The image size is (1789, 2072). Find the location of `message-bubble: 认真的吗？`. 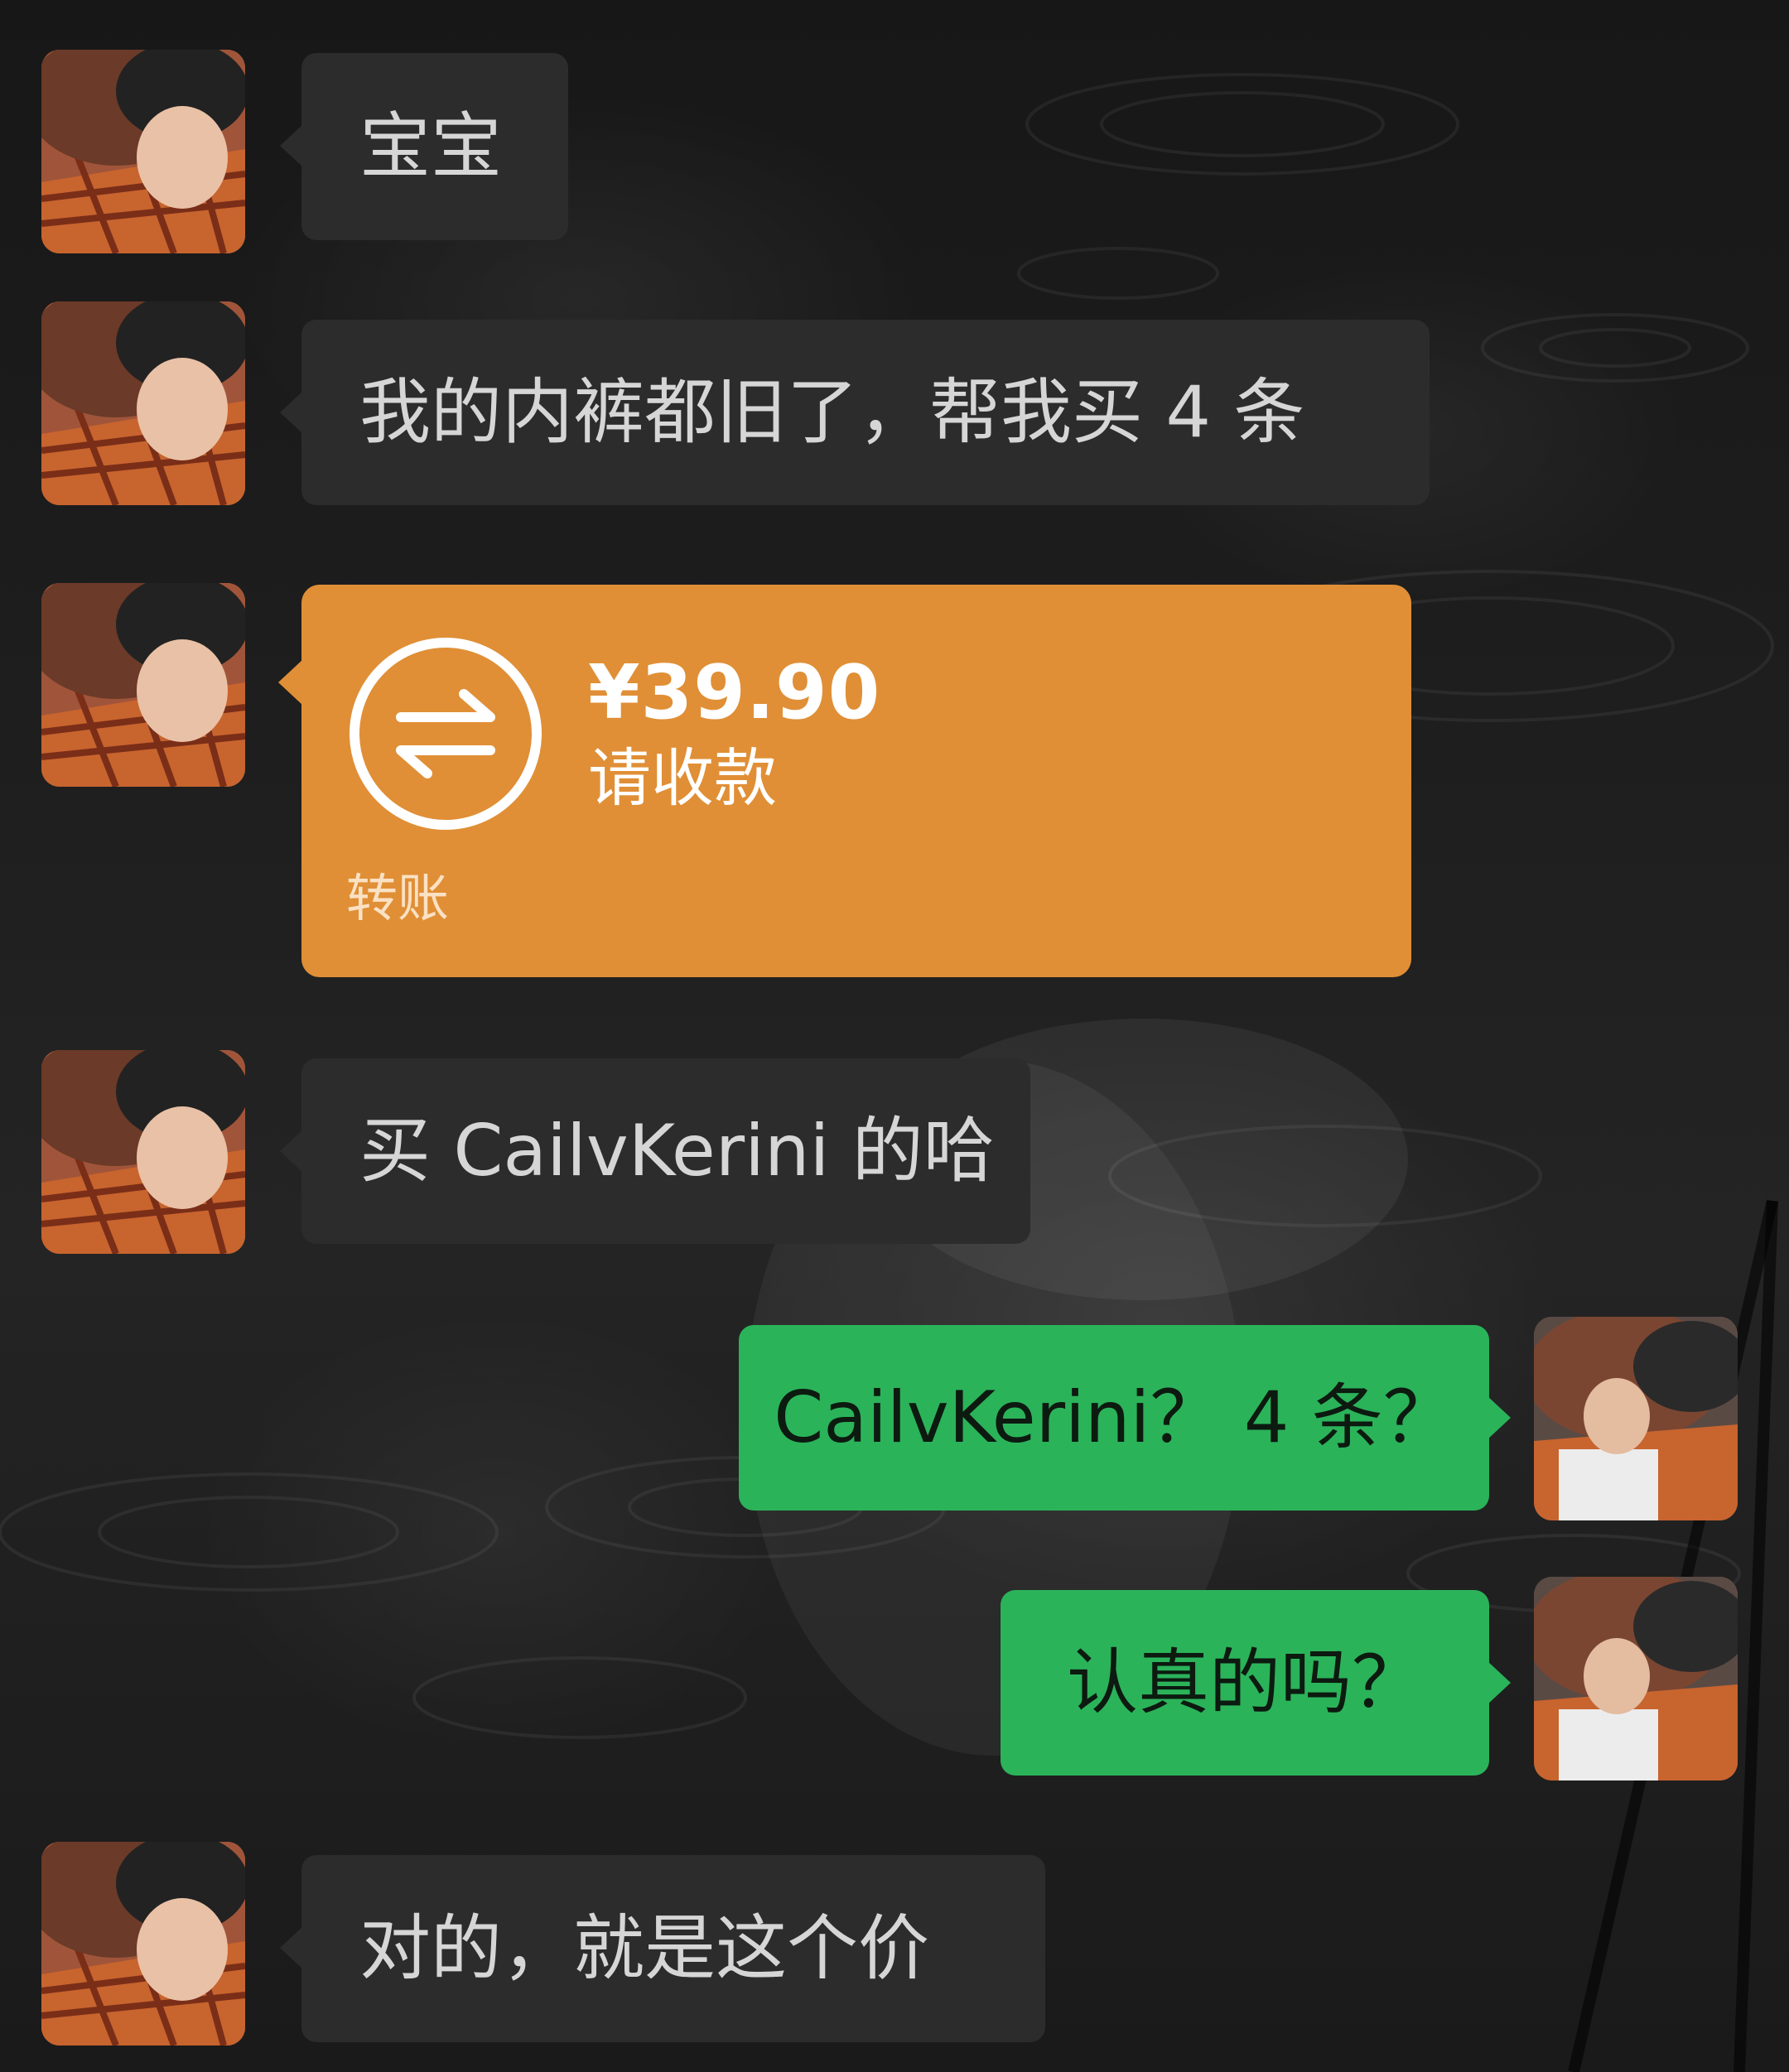

message-bubble: 认真的吗？ is located at coordinates (1256, 1683).